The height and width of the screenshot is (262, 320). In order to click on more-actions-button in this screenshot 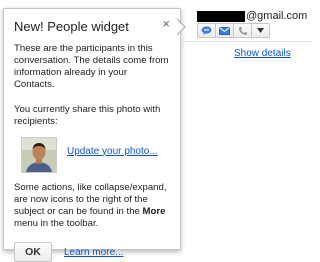, I will do `click(260, 30)`.